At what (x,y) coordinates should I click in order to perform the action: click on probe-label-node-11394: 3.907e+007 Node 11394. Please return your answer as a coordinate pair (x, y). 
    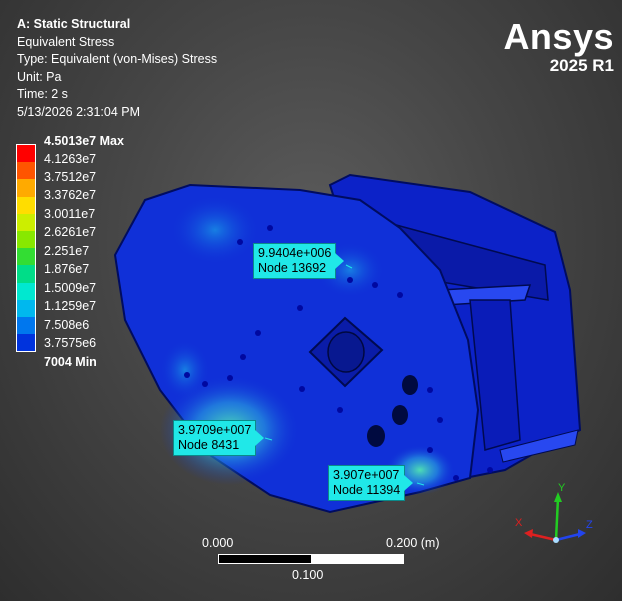
    Looking at the image, I should click on (371, 483).